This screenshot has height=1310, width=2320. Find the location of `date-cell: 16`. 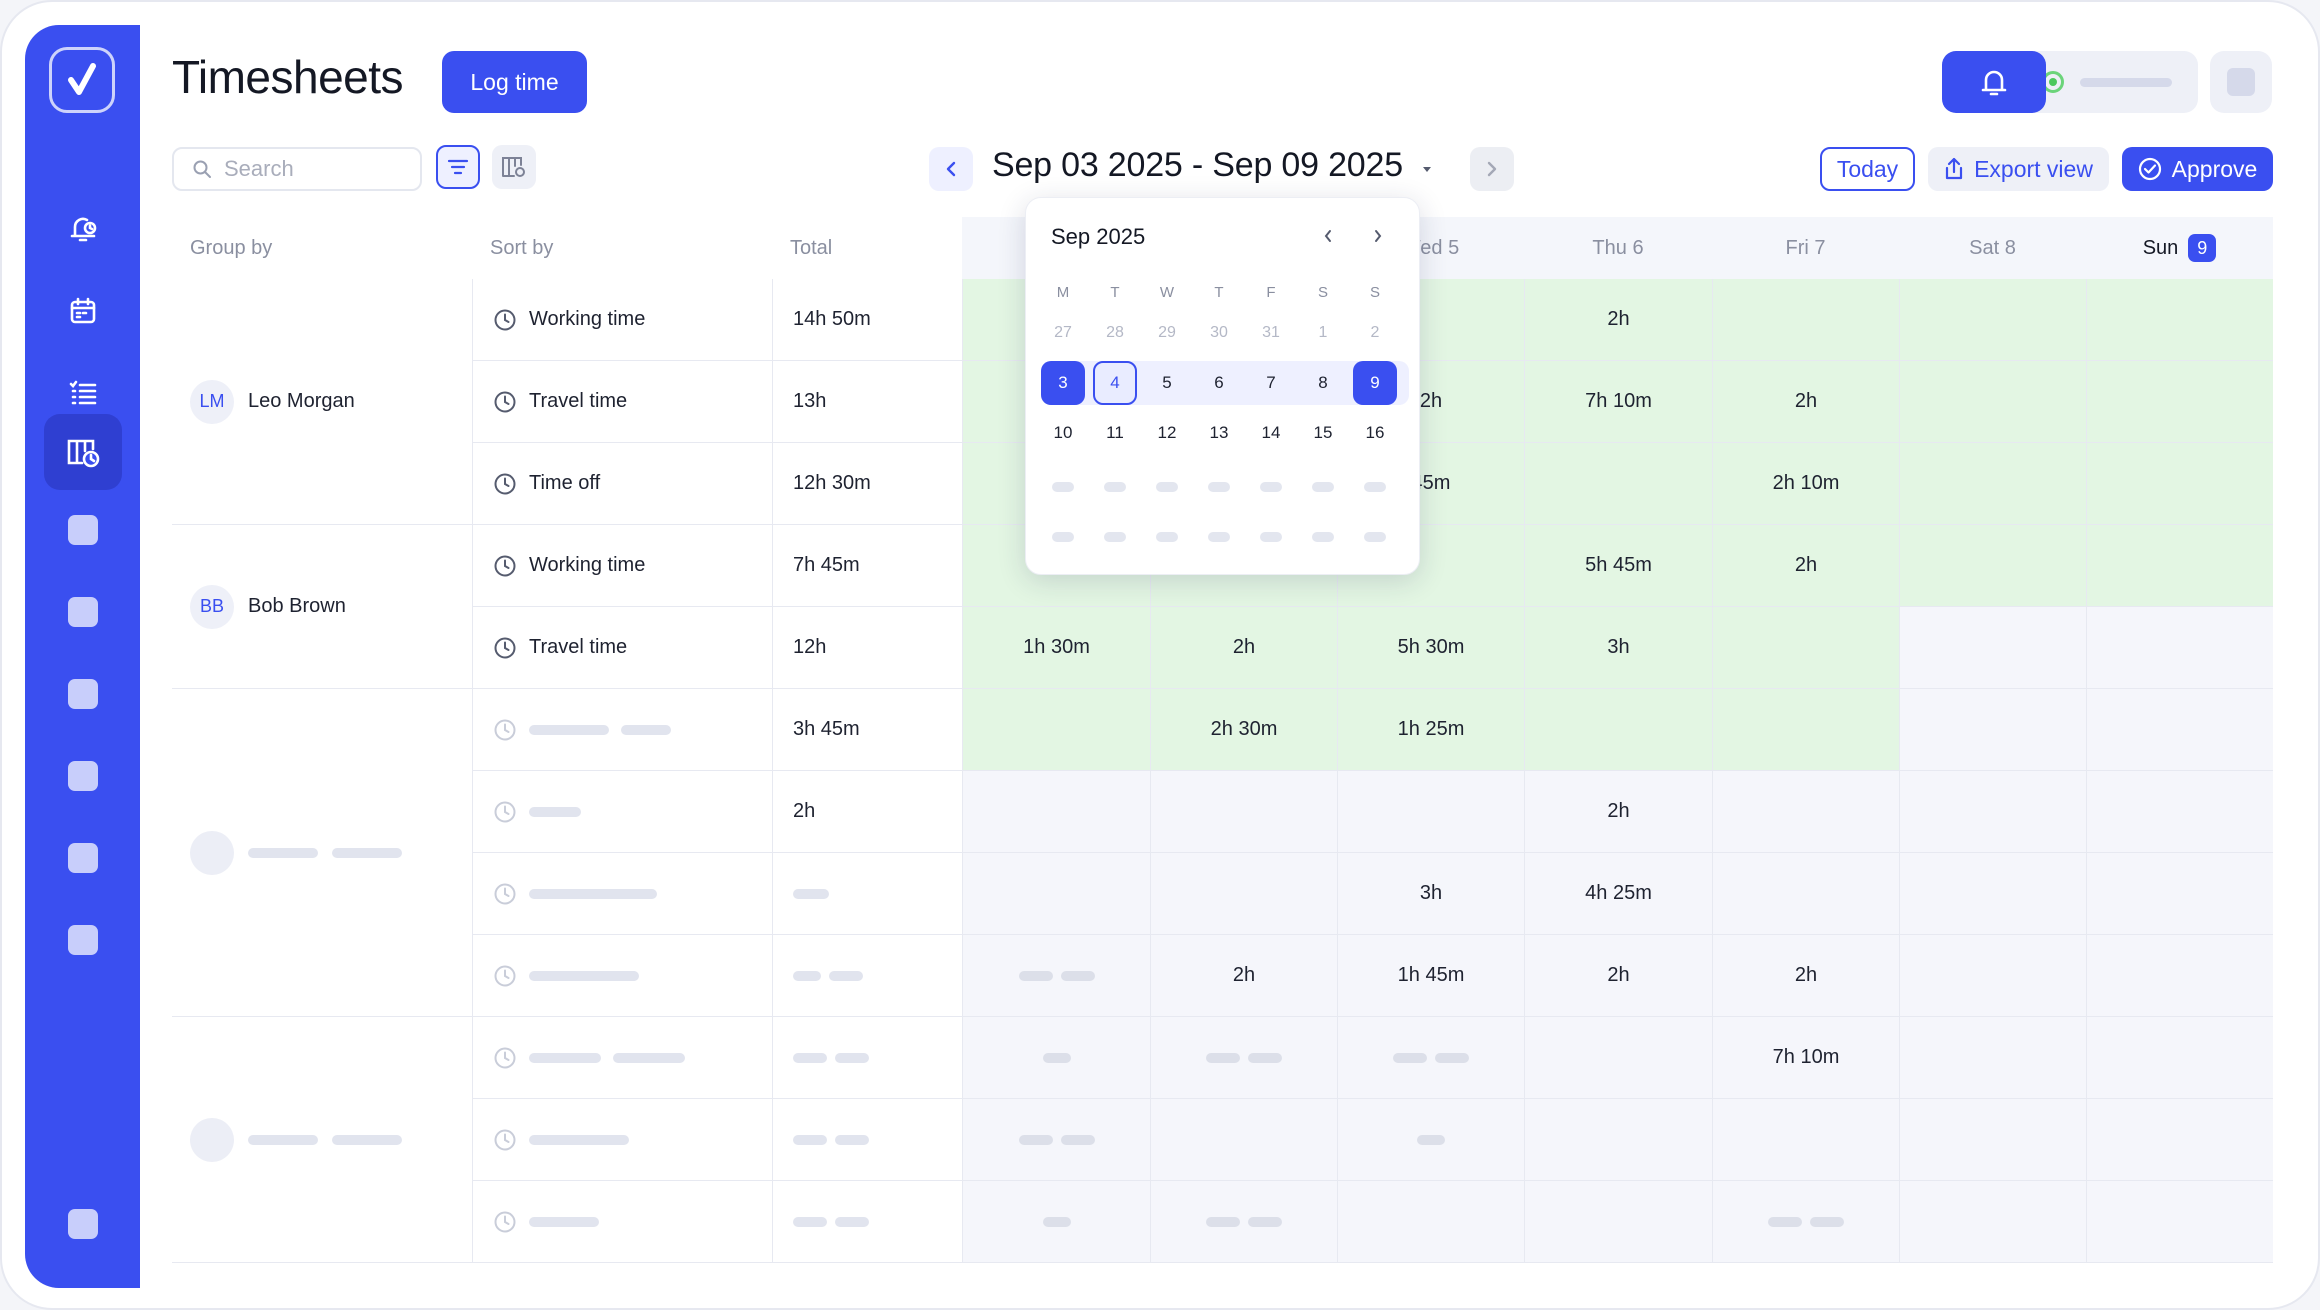

date-cell: 16 is located at coordinates (1375, 433).